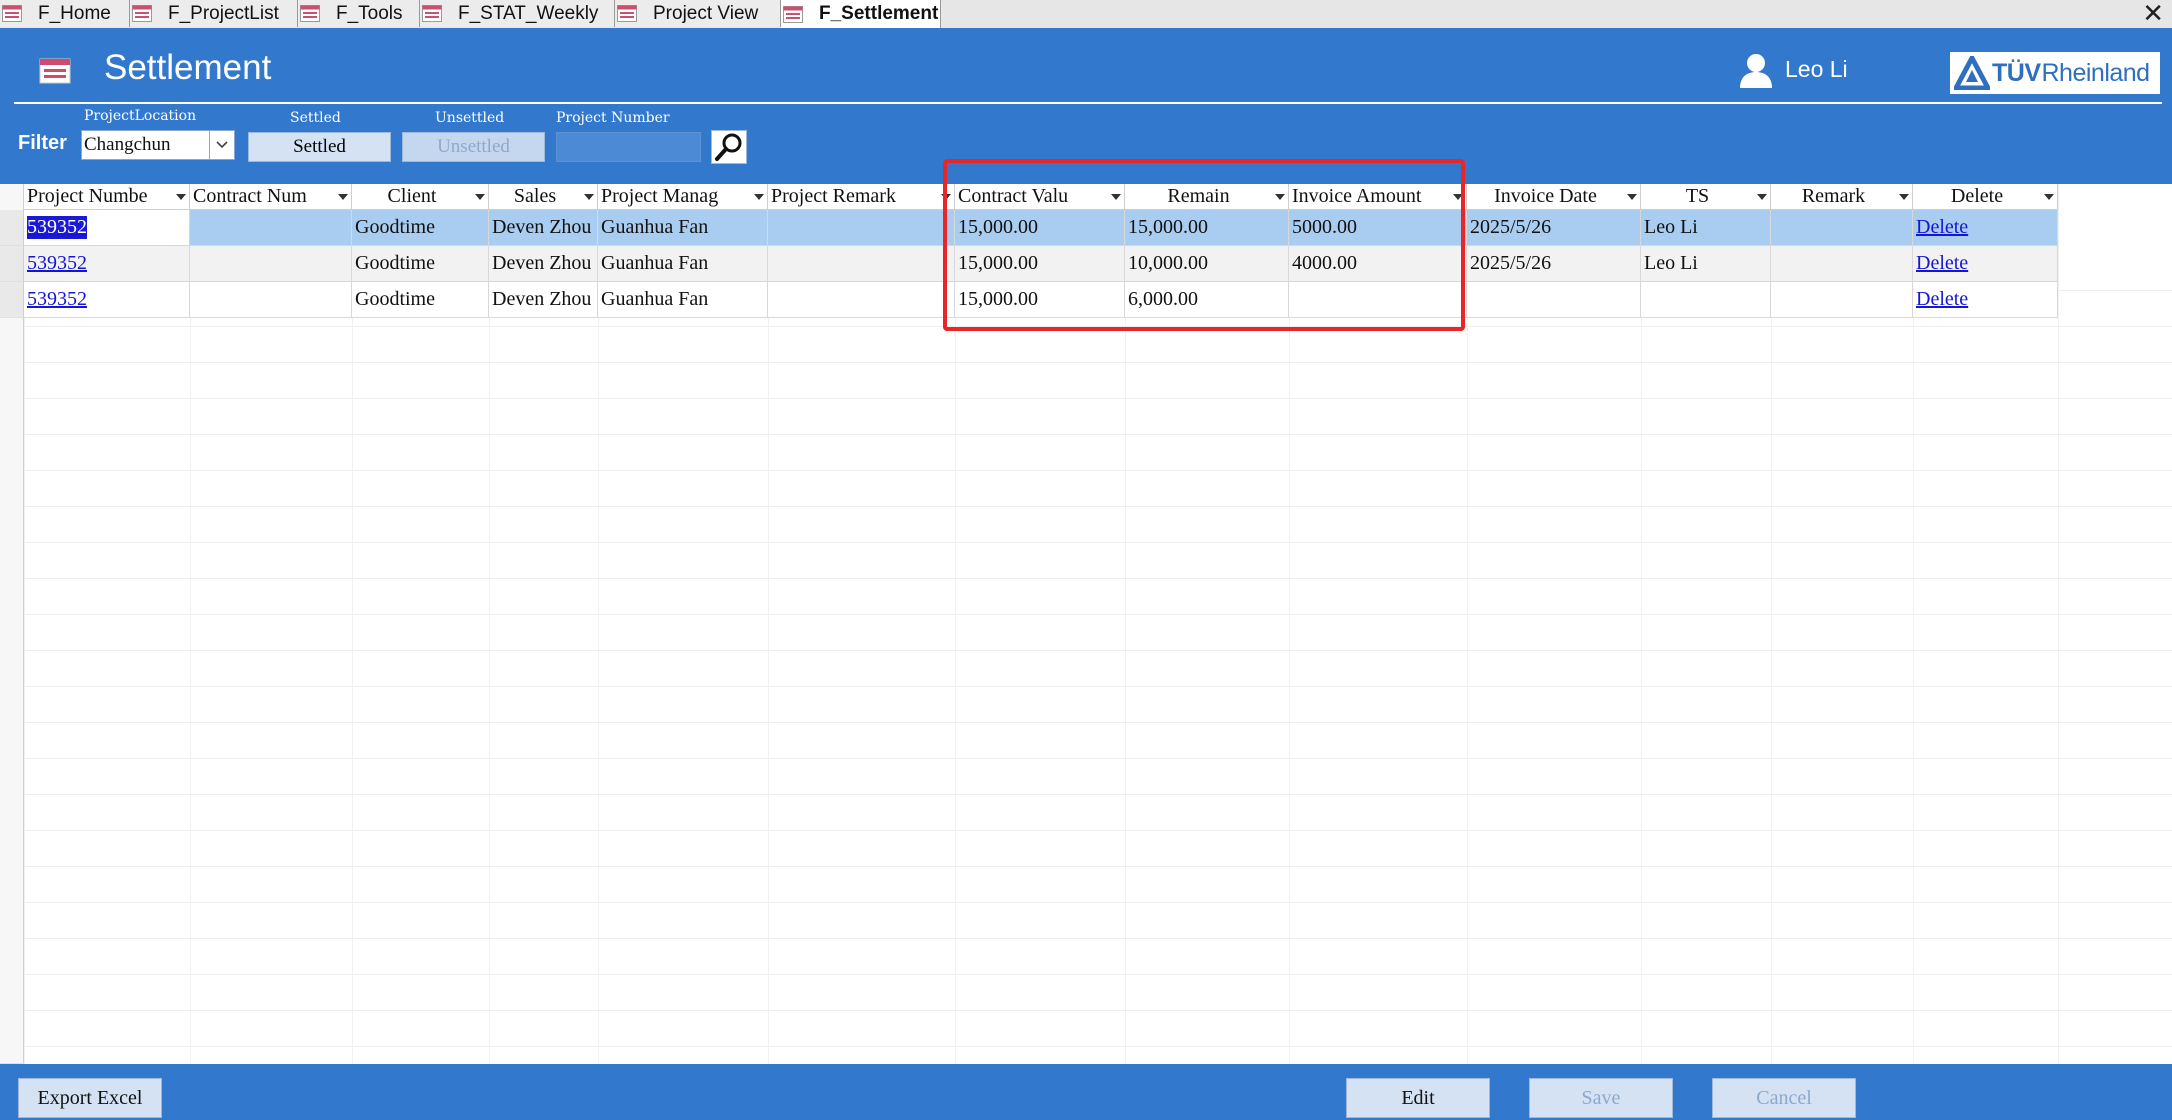 This screenshot has height=1120, width=2172. Describe the element at coordinates (1706, 197) in the screenshot. I see `column-header-ts: TS` at that location.